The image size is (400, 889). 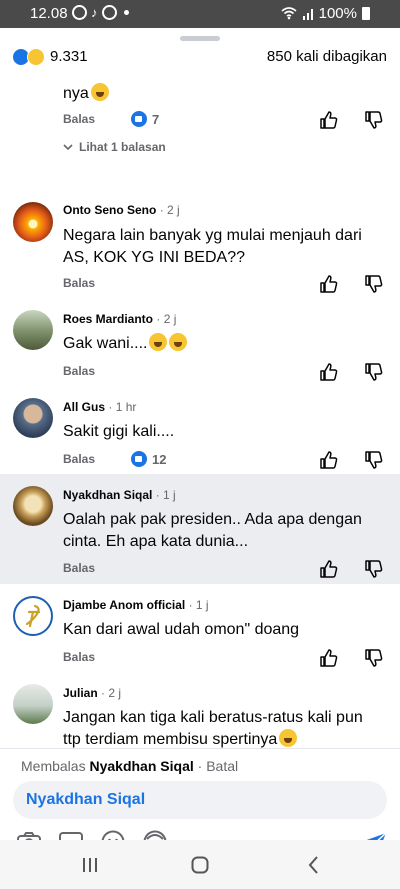 What do you see at coordinates (200, 59) in the screenshot?
I see `reactions-bar: 9.331 850 kali dibagikan` at bounding box center [200, 59].